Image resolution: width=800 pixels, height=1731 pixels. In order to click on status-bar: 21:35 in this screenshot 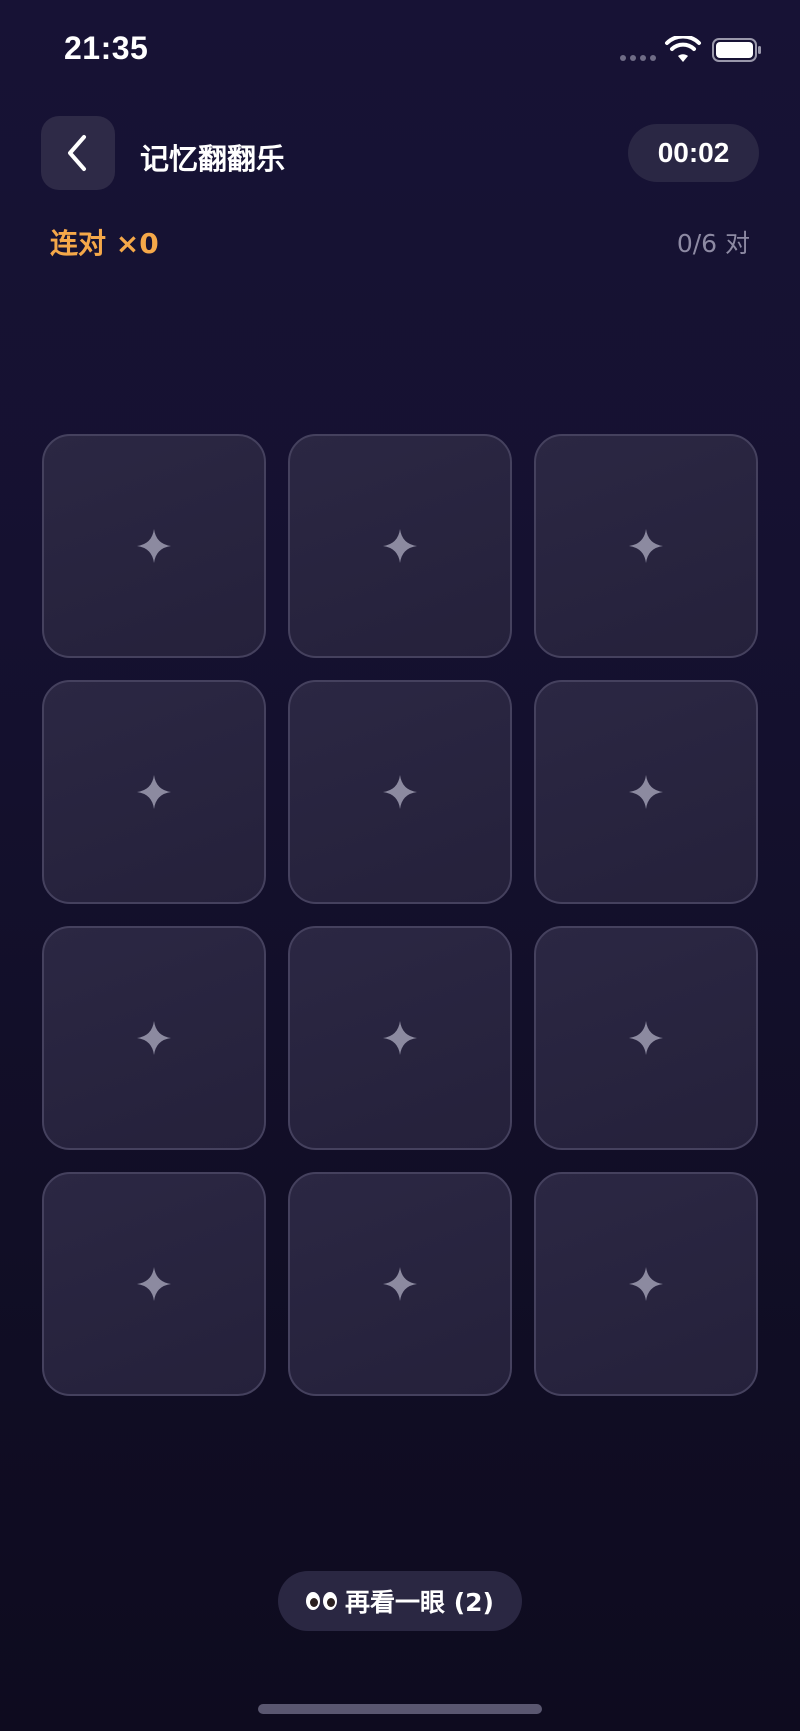, I will do `click(400, 50)`.